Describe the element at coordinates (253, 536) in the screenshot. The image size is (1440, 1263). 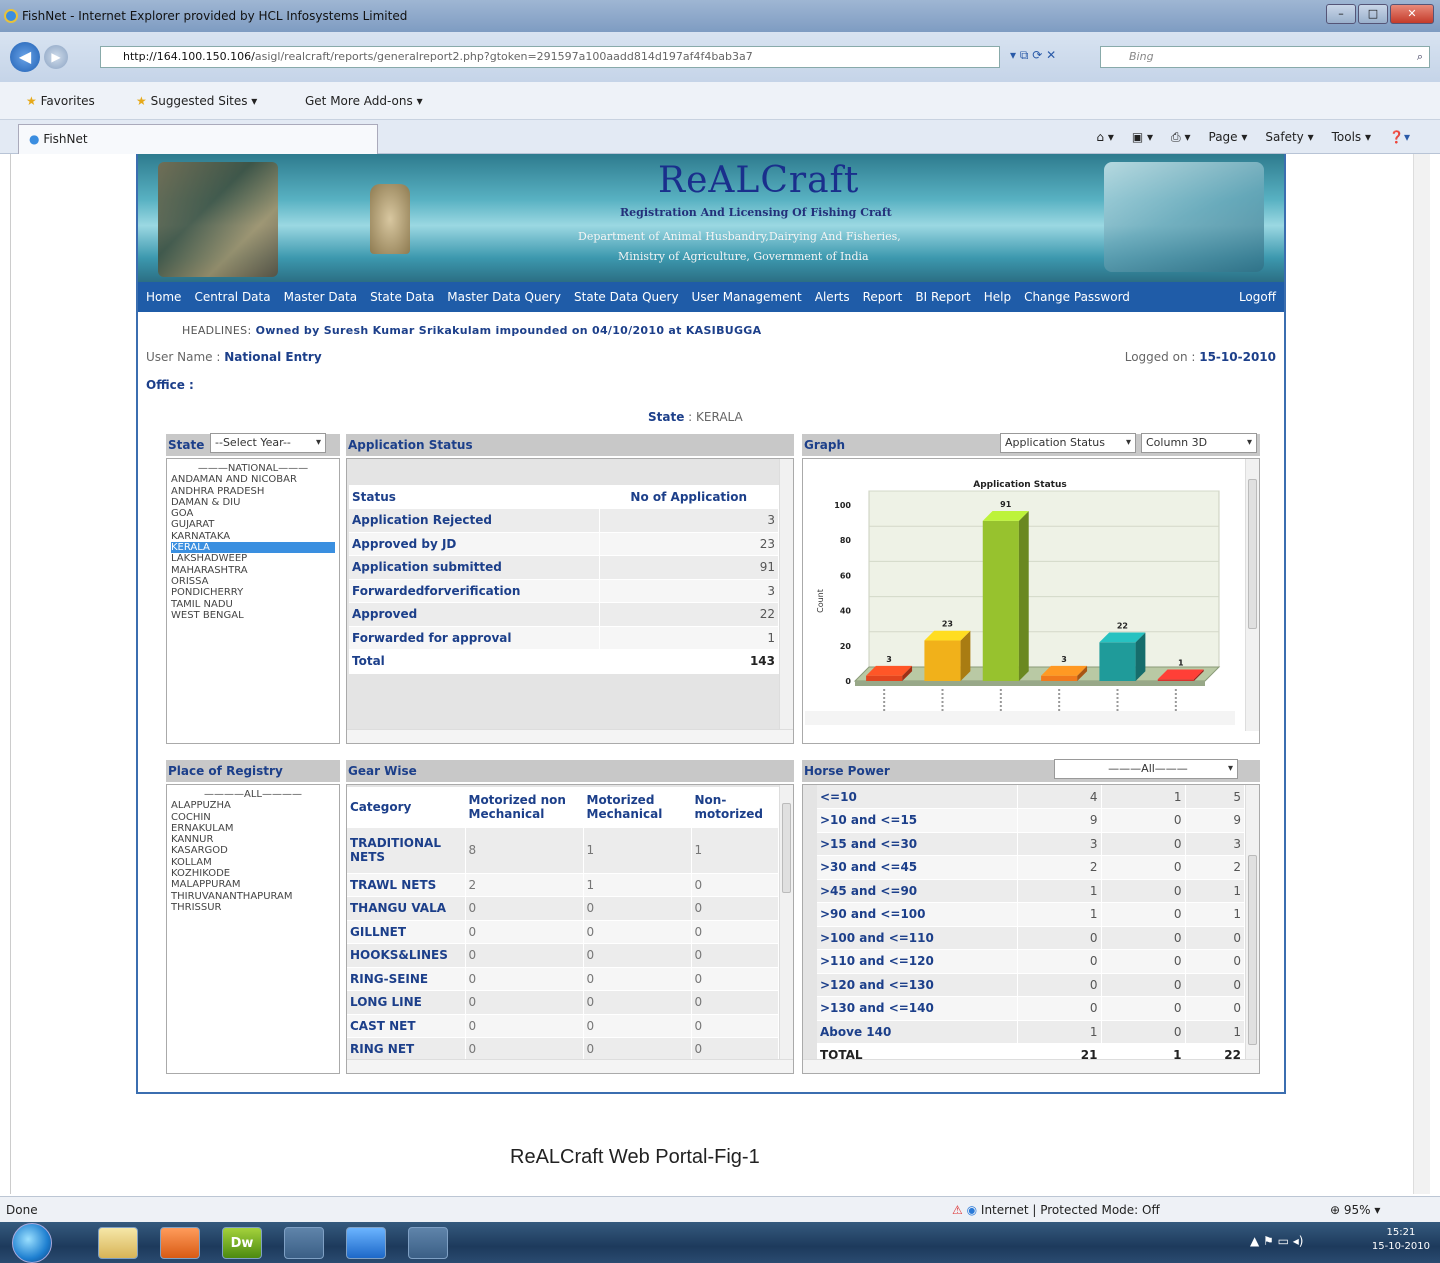
I see `list-item: KARNATAKA` at that location.